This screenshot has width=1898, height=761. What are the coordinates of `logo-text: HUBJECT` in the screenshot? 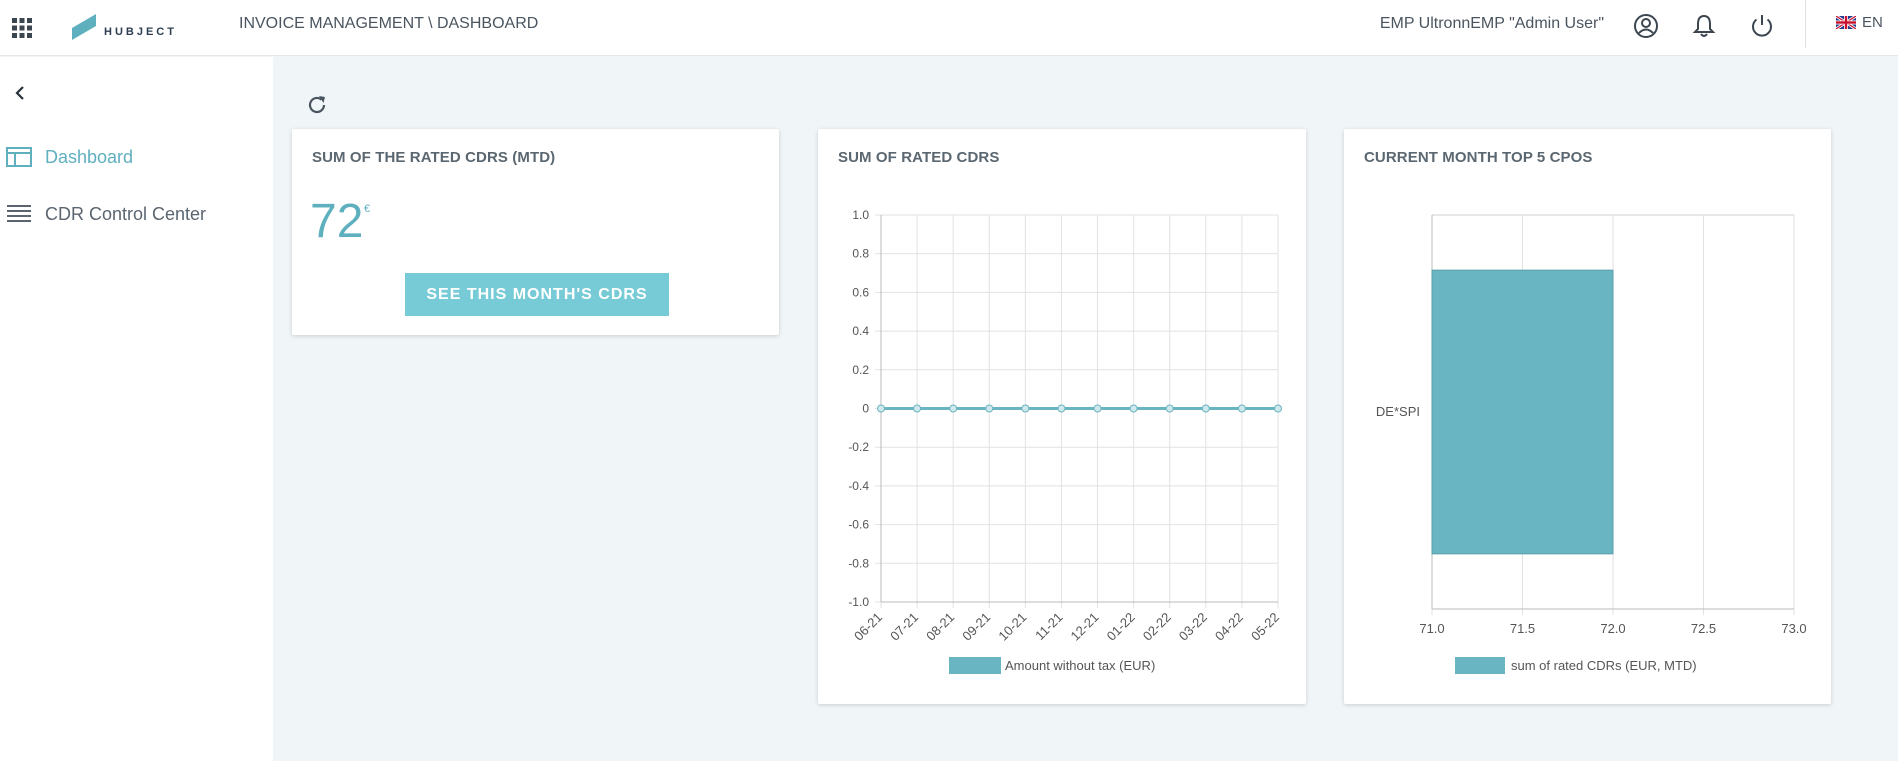 It's located at (140, 32).